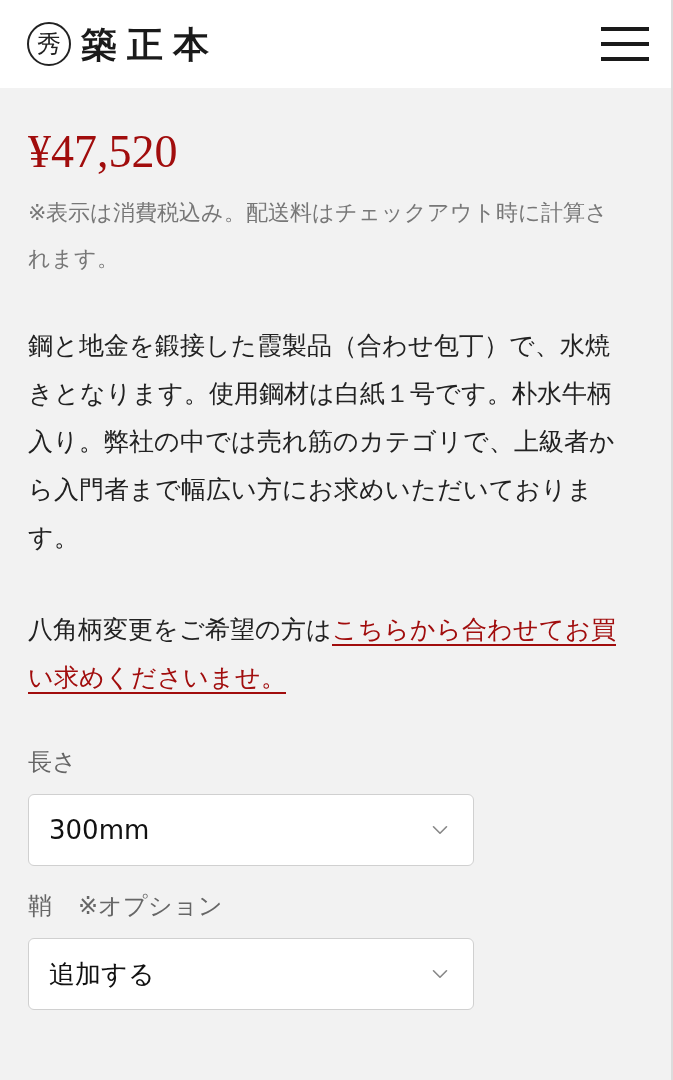  I want to click on purchase-link: い求めくださいませ。, so click(157, 677).